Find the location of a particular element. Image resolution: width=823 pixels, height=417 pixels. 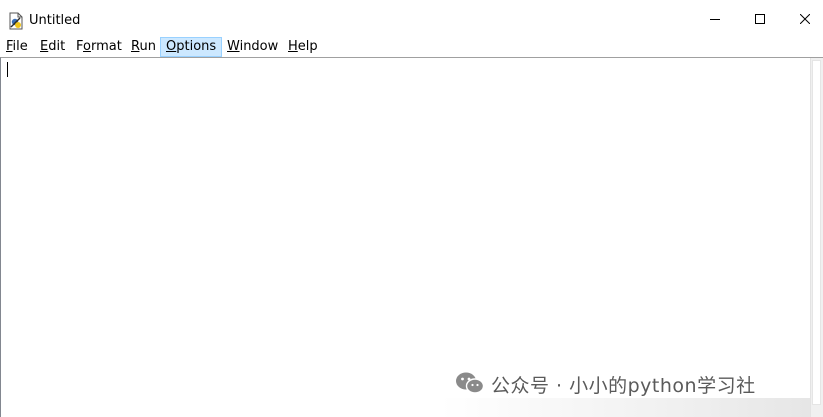

menu-format-label: rmat is located at coordinates (106, 46).